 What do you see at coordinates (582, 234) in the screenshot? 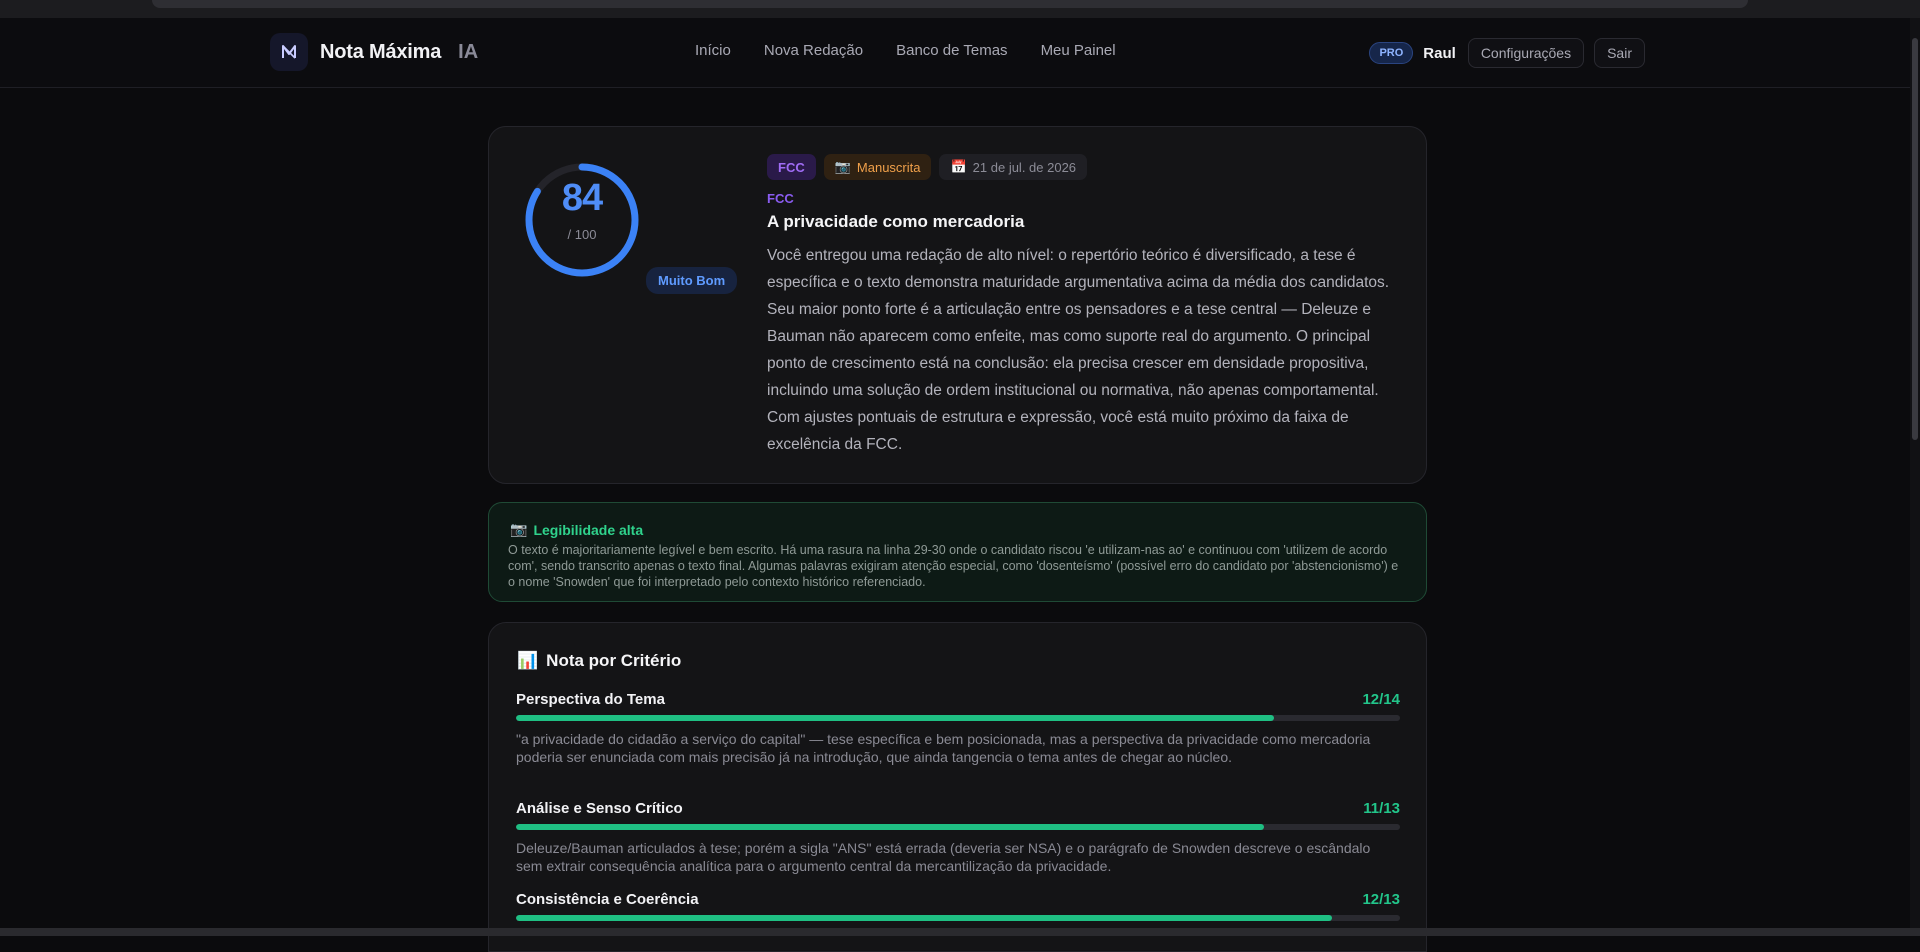
I see `score-max: / 100` at bounding box center [582, 234].